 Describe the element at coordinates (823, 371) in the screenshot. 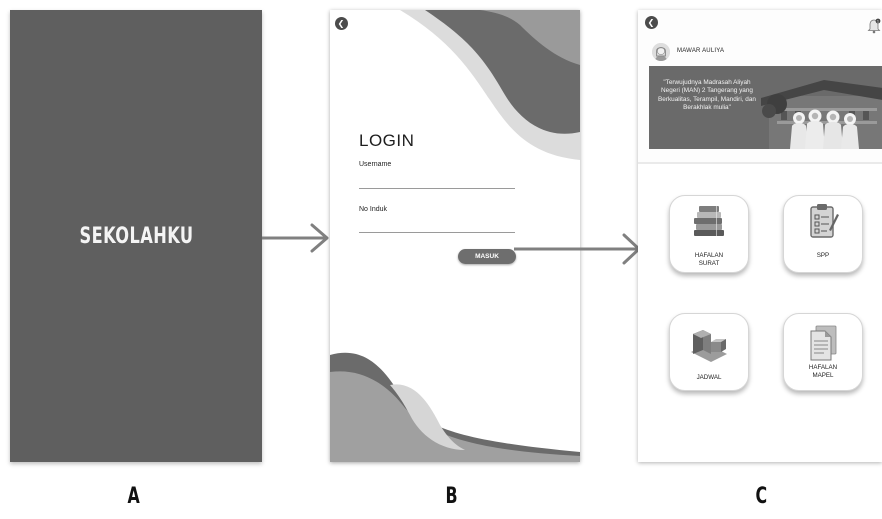

I see `menu-label-hafalan-mapel: HAFALAN MAPEL` at that location.